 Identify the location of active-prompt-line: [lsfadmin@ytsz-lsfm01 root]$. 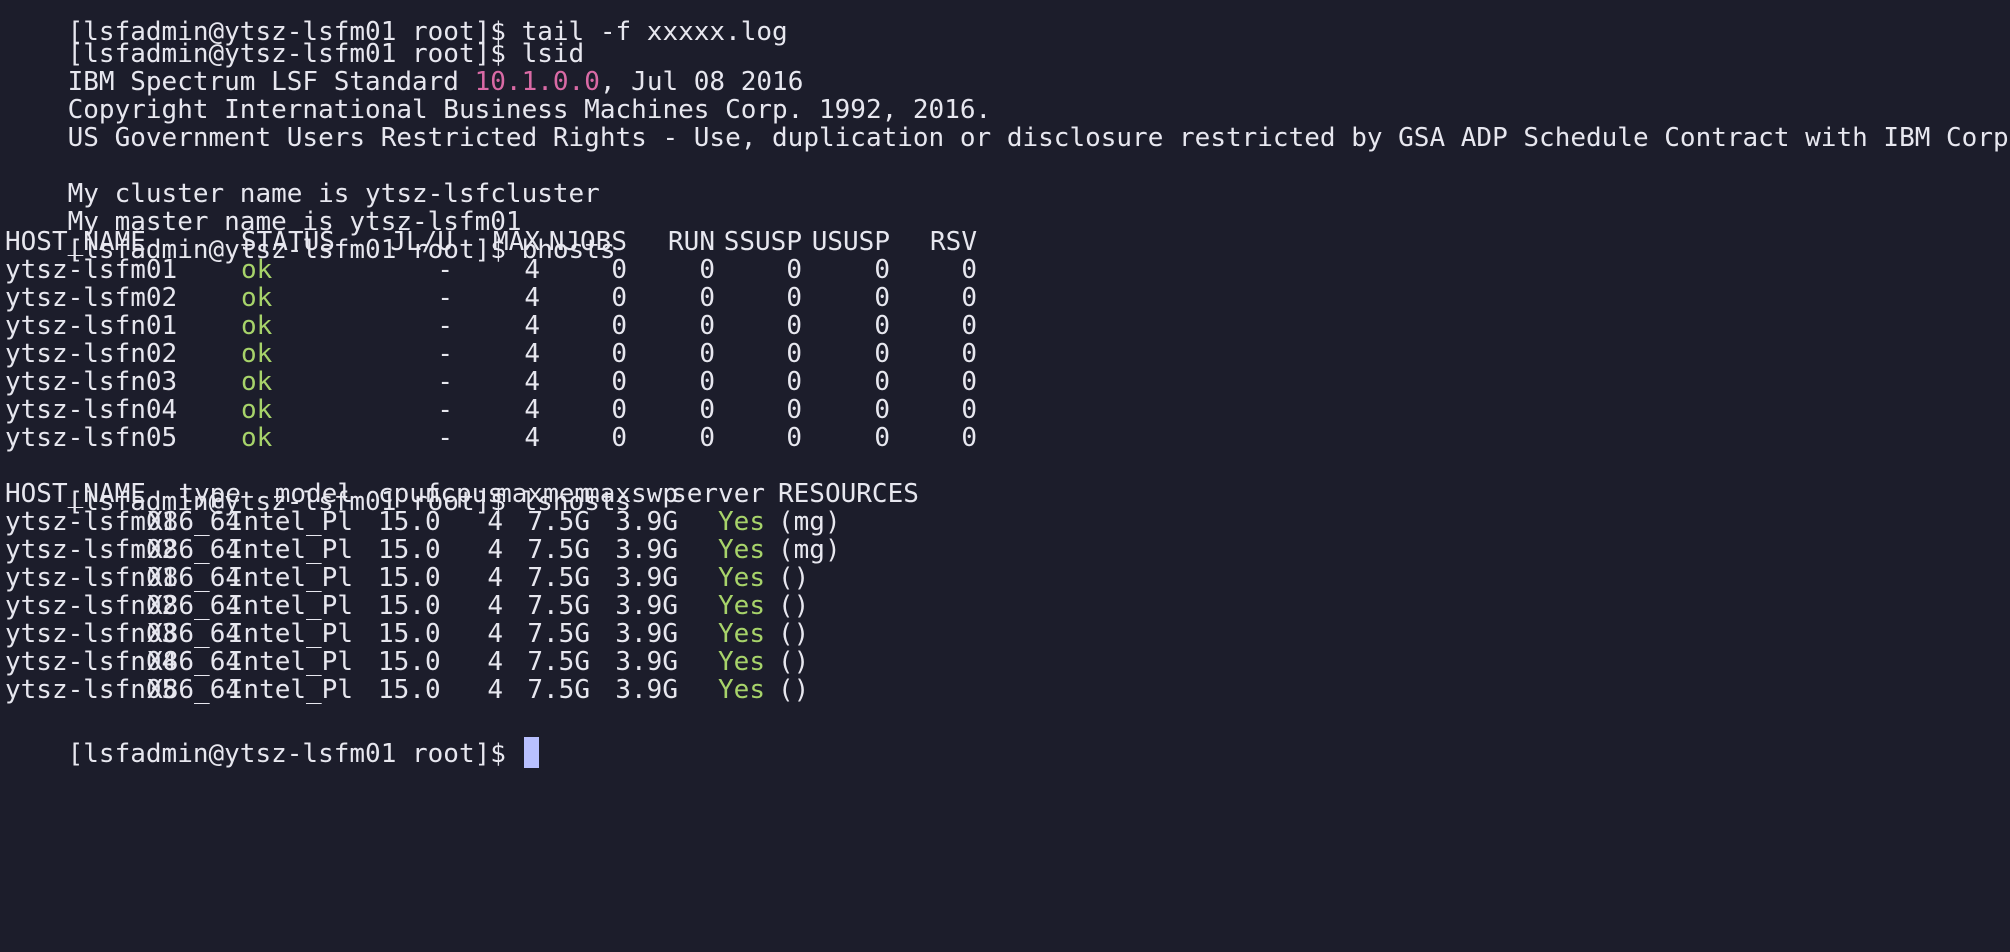
(1005, 734).